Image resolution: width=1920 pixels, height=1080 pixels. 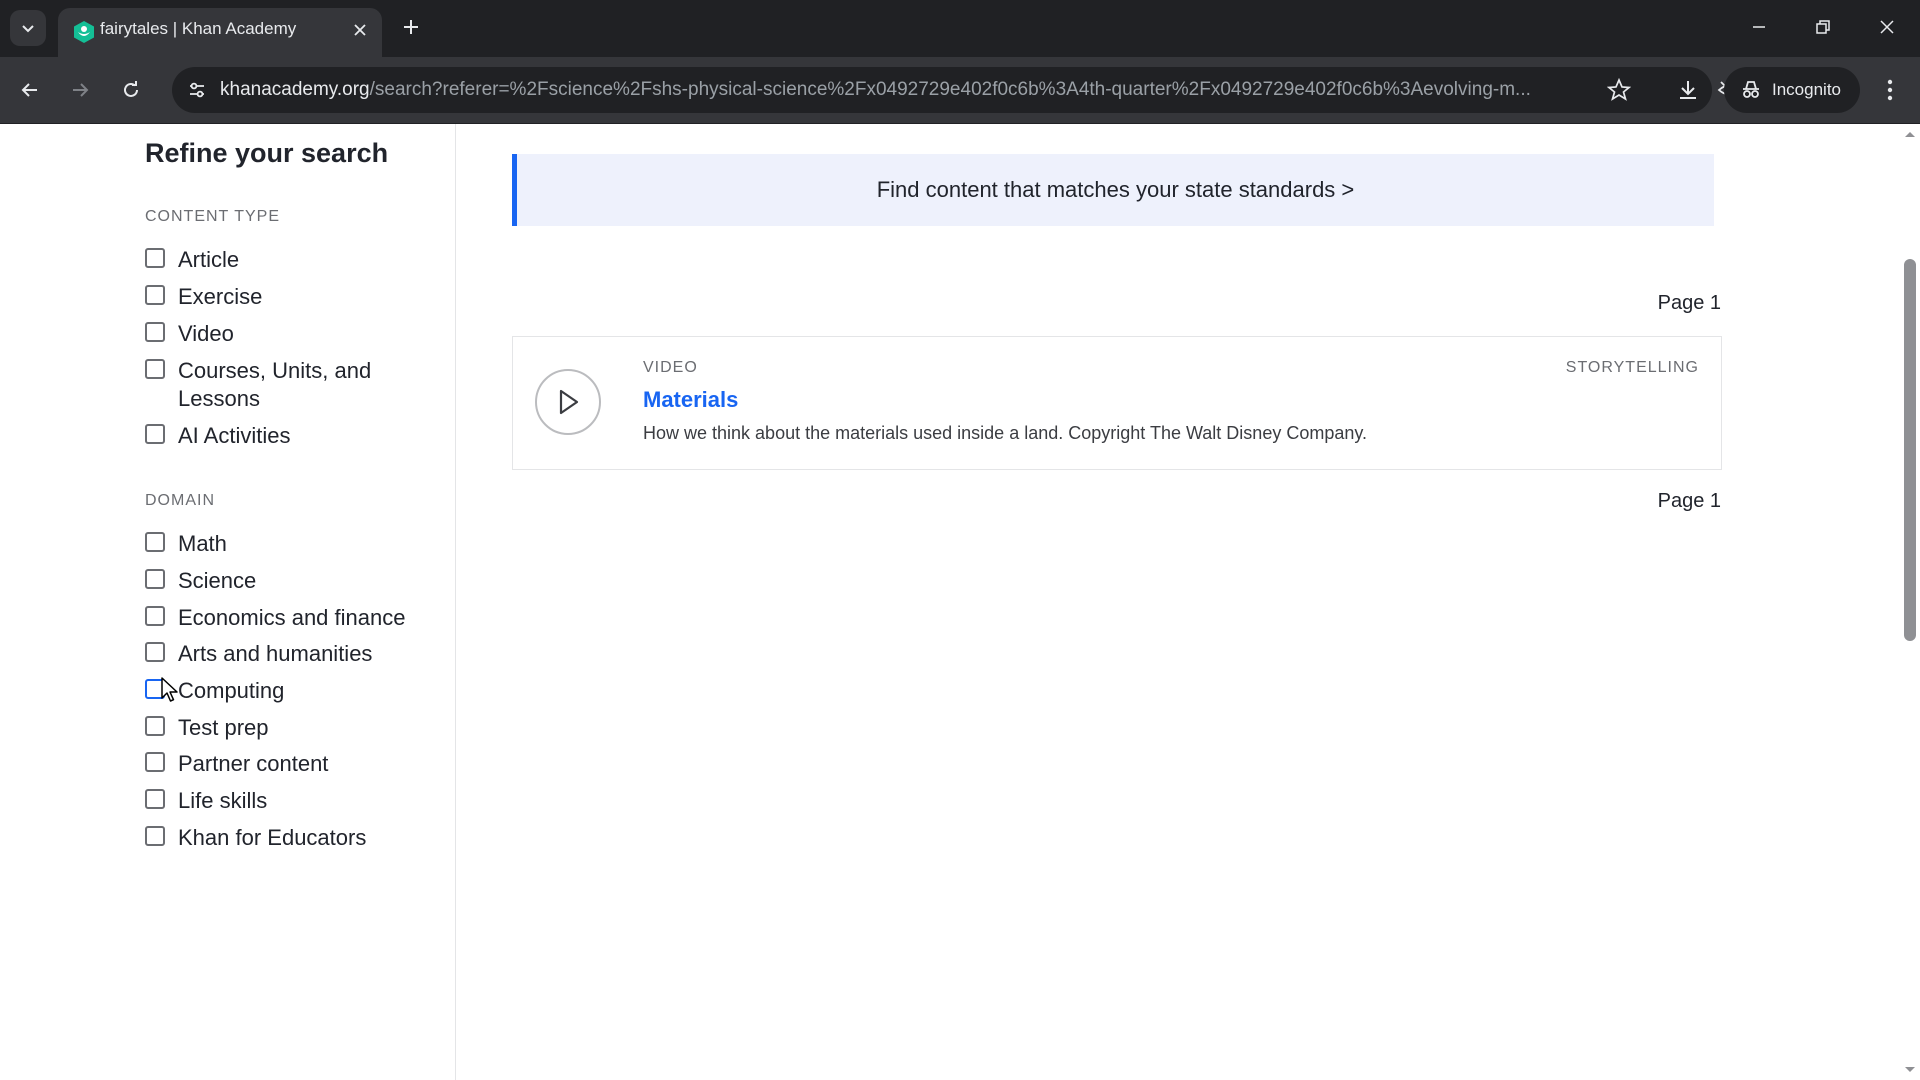 I want to click on restore-icon, so click(x=1823, y=27).